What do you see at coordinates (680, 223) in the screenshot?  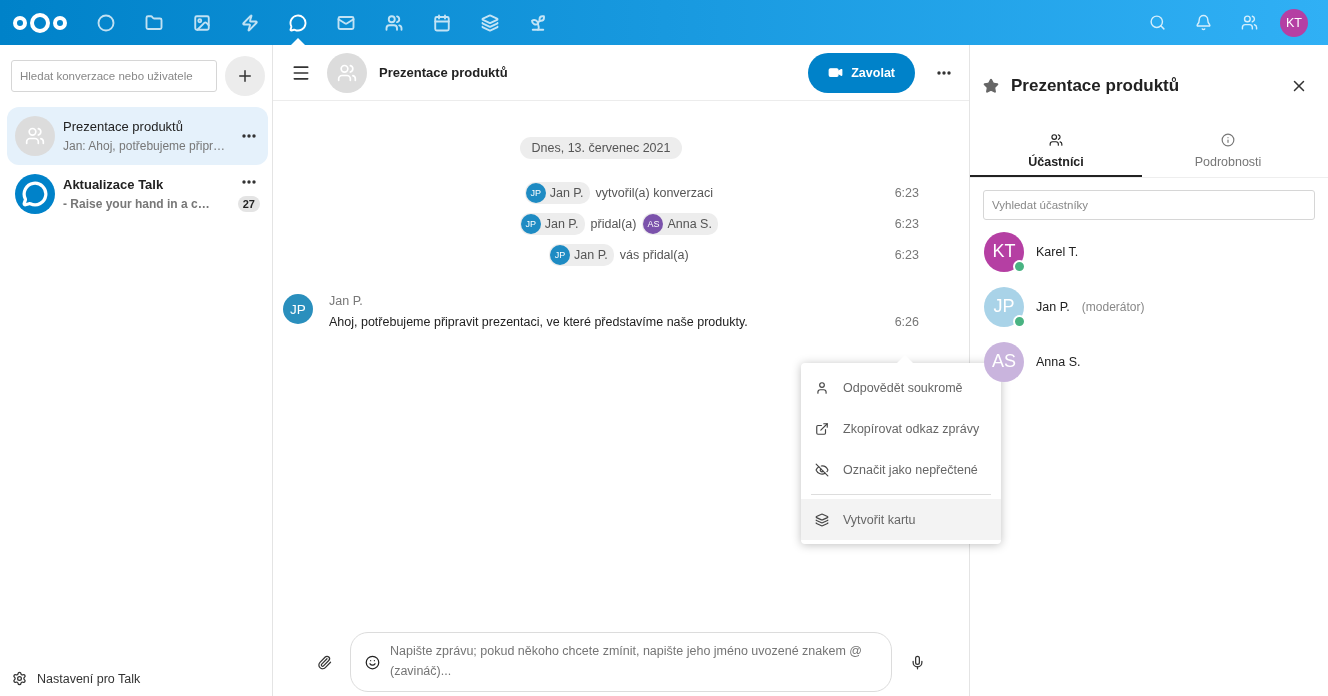 I see `user-mention: AS Anna S.` at bounding box center [680, 223].